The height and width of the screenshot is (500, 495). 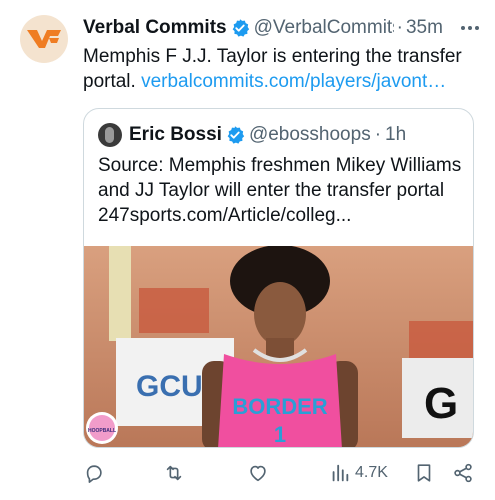 I want to click on jersey-number: 1, so click(x=280, y=434).